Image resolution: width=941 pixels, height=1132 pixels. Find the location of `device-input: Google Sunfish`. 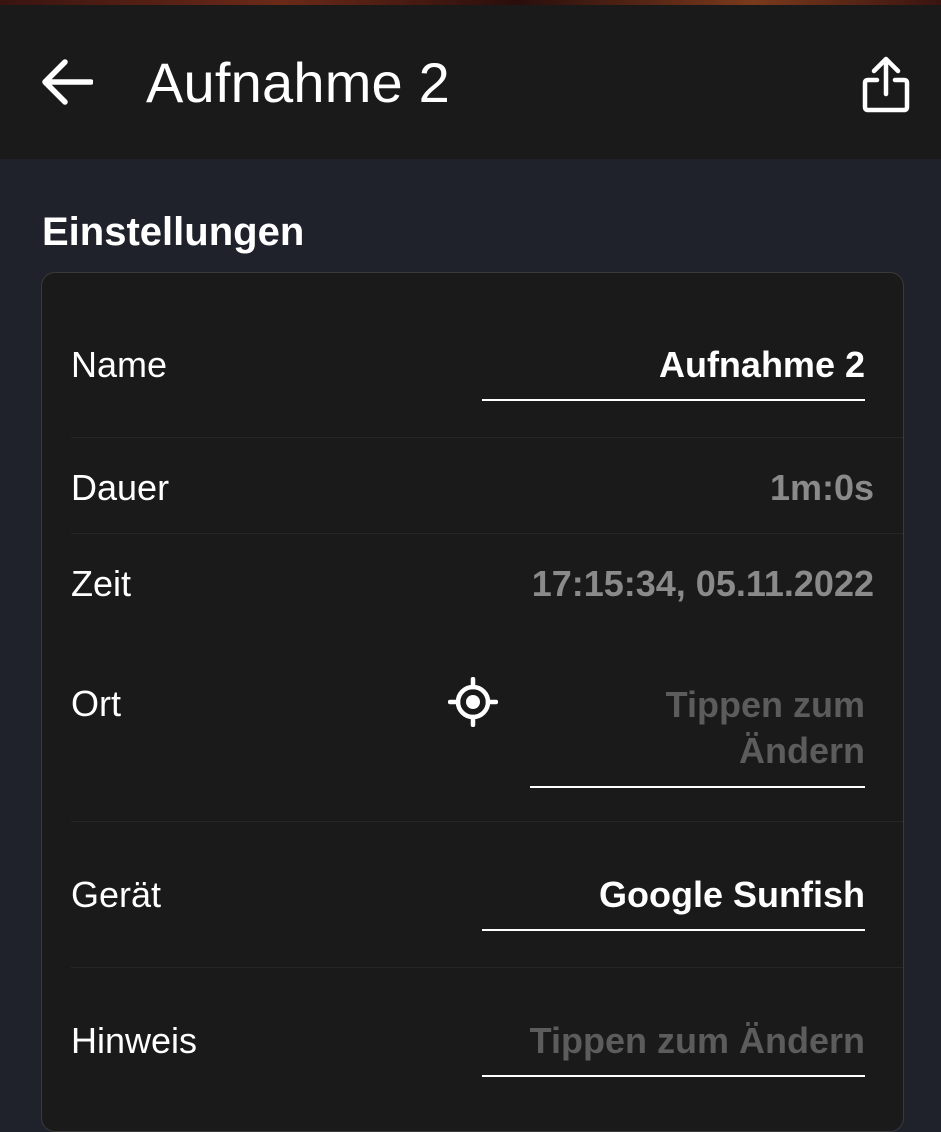

device-input: Google Sunfish is located at coordinates (673, 902).